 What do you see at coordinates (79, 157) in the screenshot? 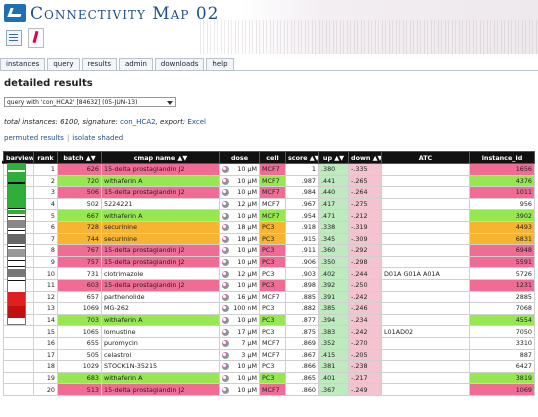
I see `col-header-batch: batch ▲▼` at bounding box center [79, 157].